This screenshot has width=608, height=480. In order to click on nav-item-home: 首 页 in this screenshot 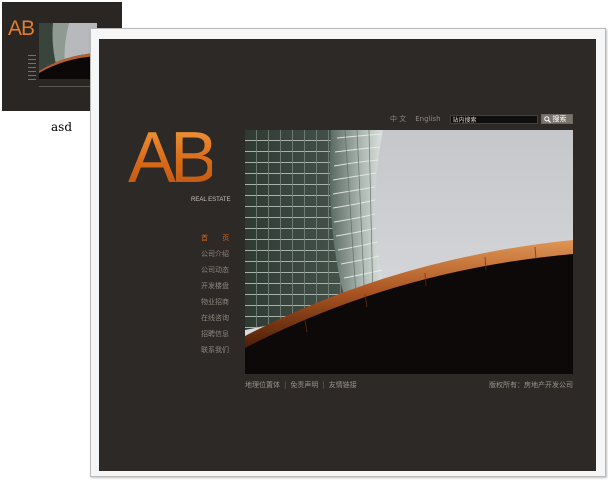, I will do `click(221, 241)`.